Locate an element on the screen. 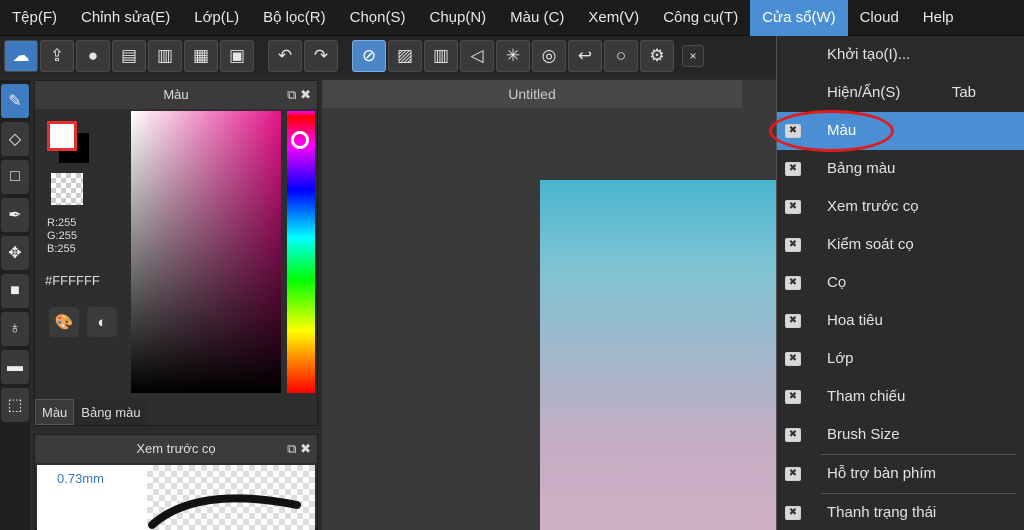 Image resolution: width=1024 pixels, height=530 pixels. no-snap-icon: ⊘ is located at coordinates (369, 56).